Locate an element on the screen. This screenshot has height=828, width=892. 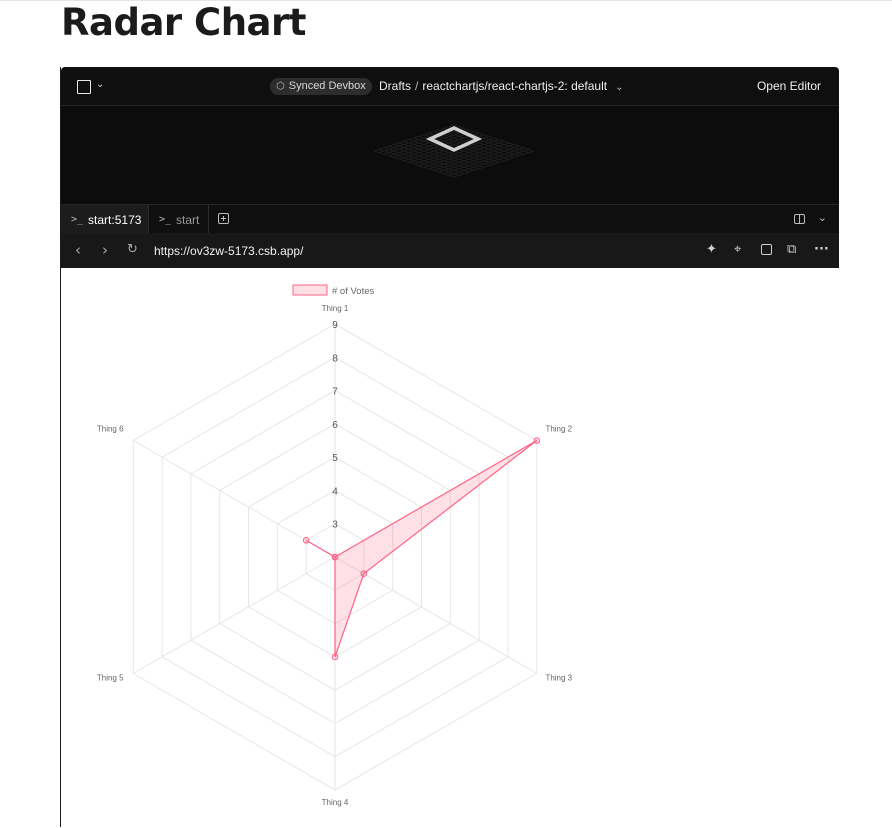
square-icon is located at coordinates (84, 87).